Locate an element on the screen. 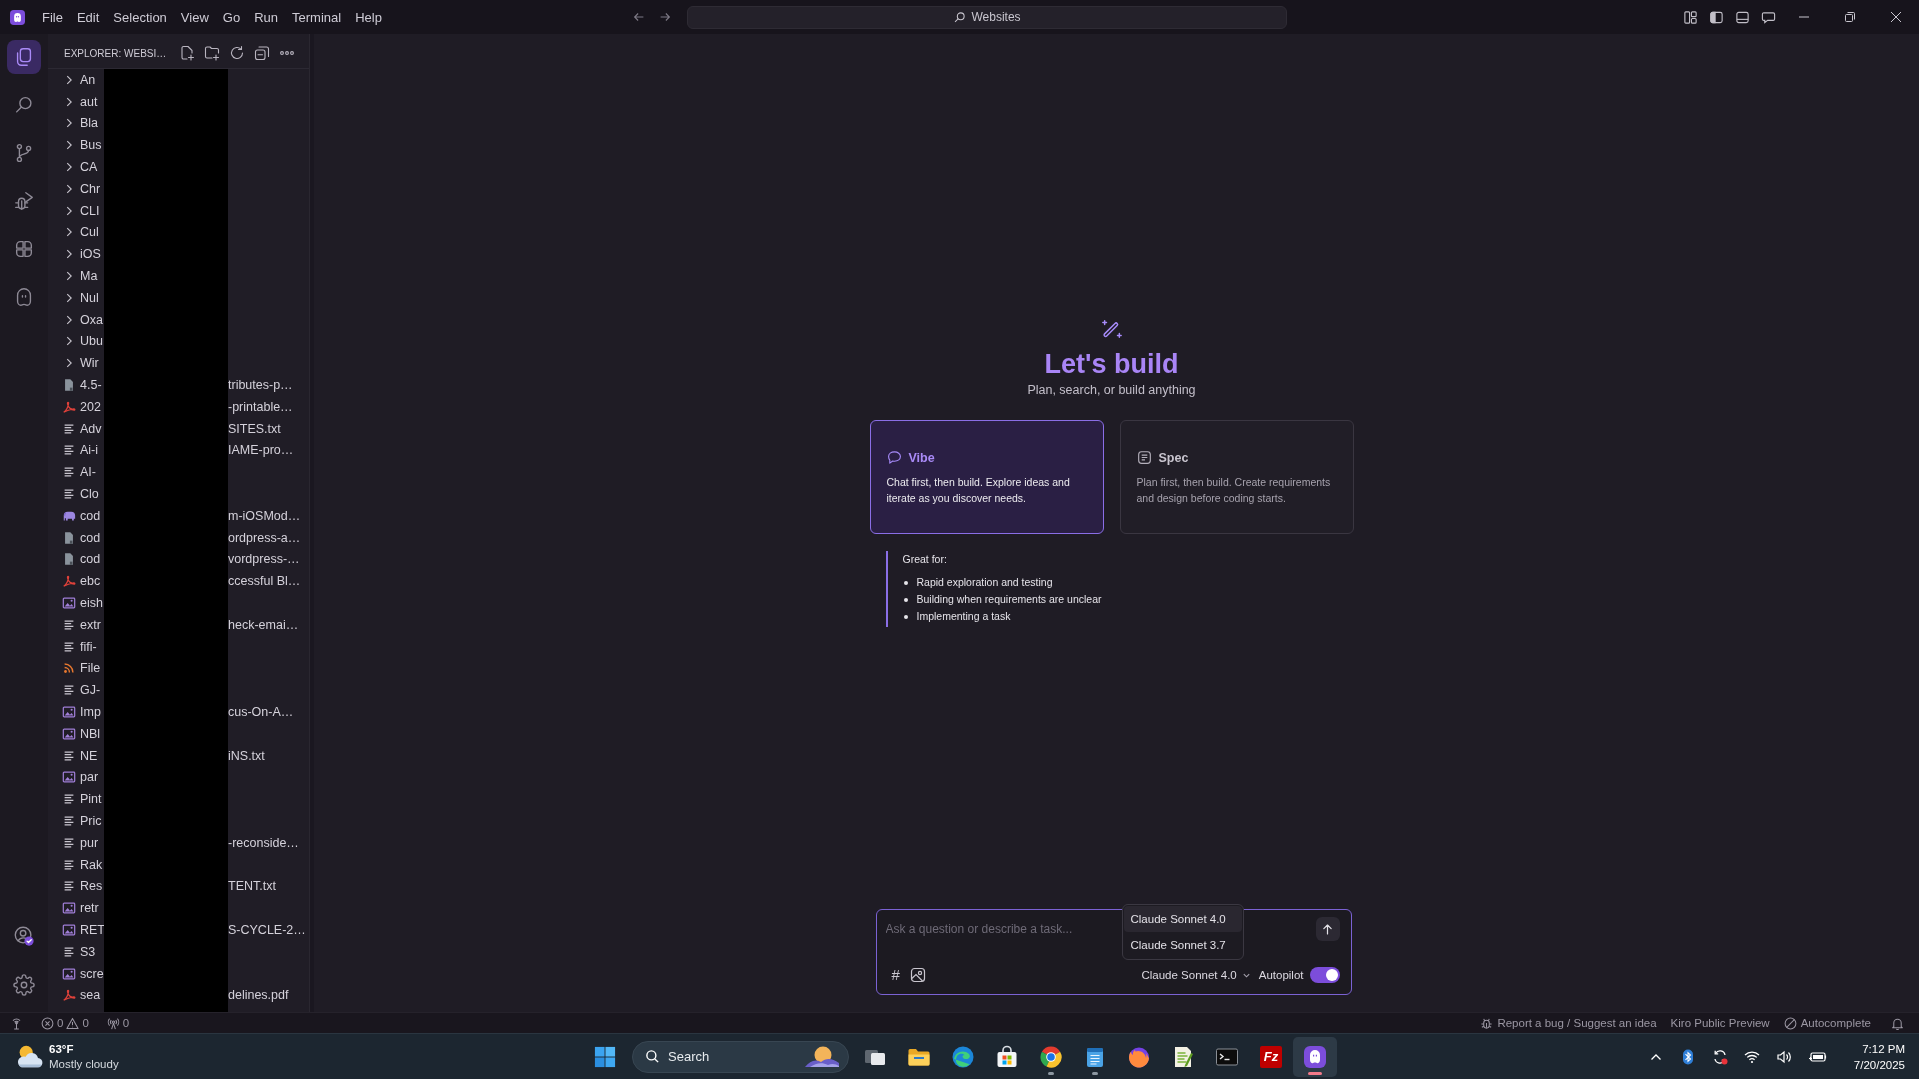  file-name: Clo is located at coordinates (91, 494).